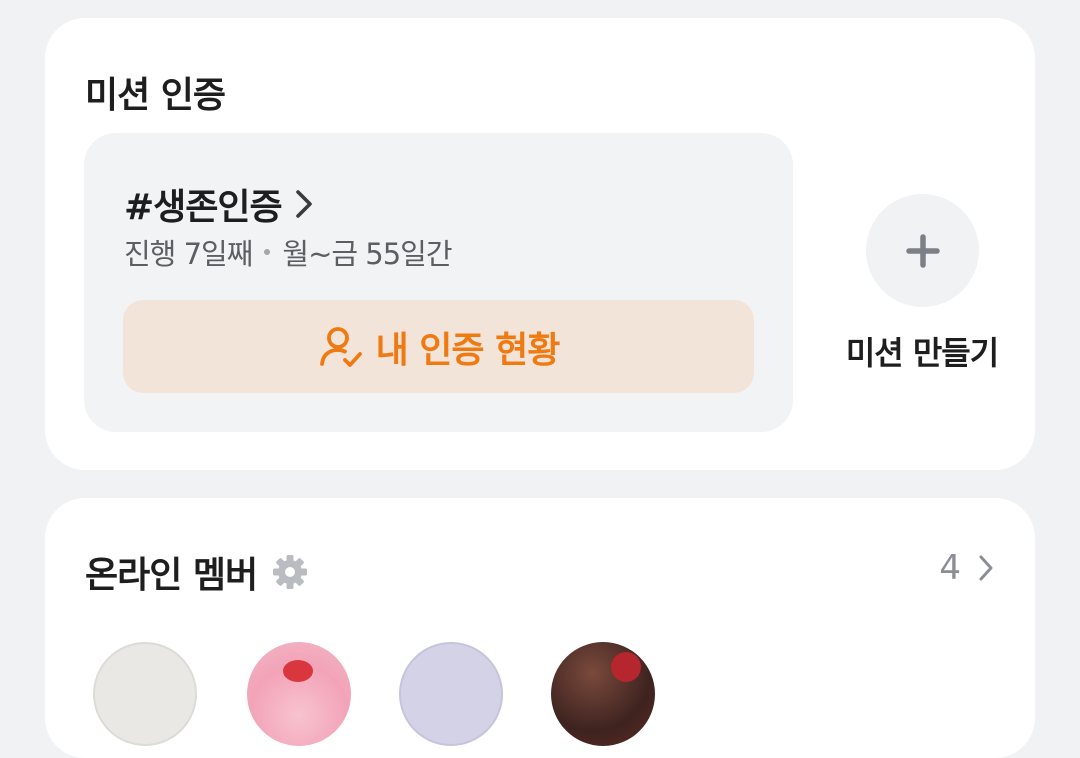  I want to click on mission-name: #생존인증, so click(203, 207).